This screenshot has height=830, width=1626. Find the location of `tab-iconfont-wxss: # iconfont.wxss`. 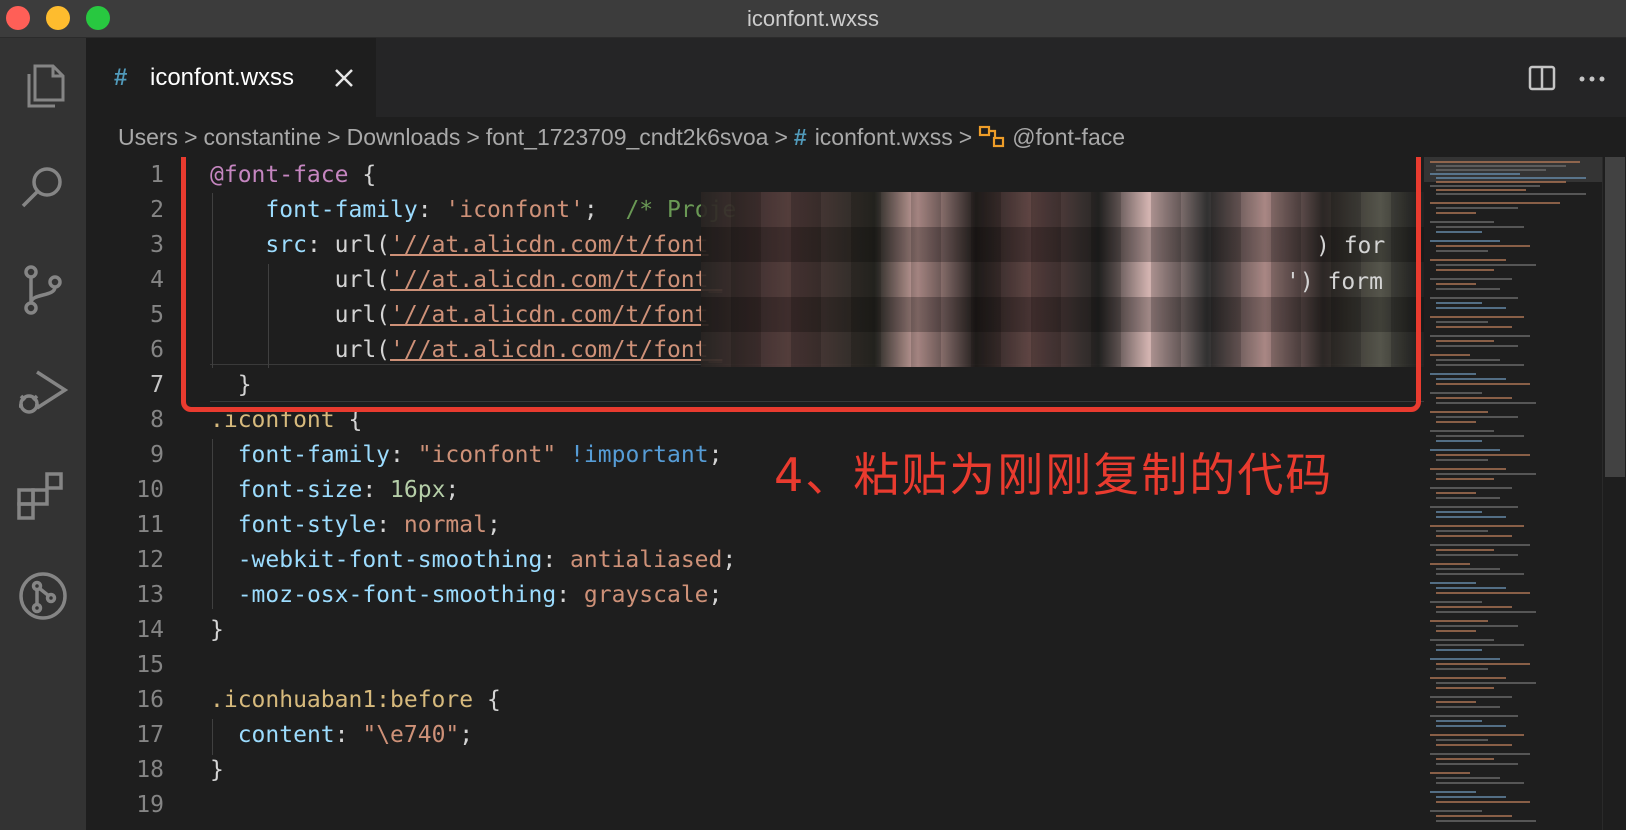

tab-iconfont-wxss: # iconfont.wxss is located at coordinates (231, 77).